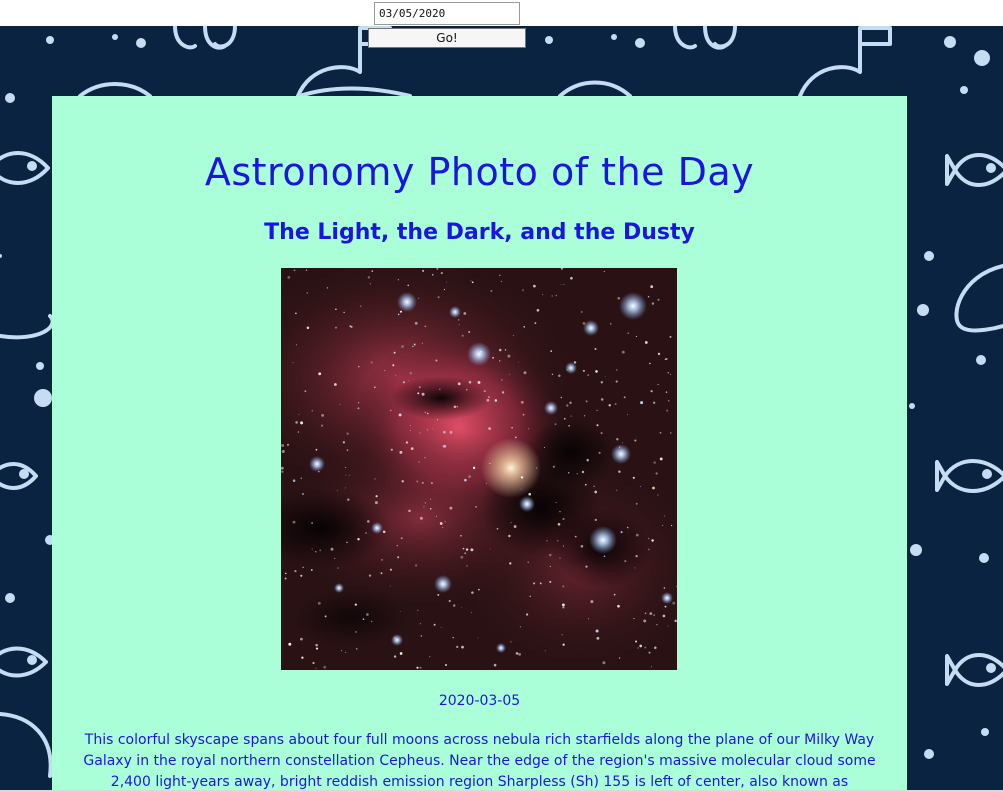 This screenshot has width=1003, height=792. Describe the element at coordinates (479, 232) in the screenshot. I see `photo-title: The Light, the Dark, and the Dusty` at that location.